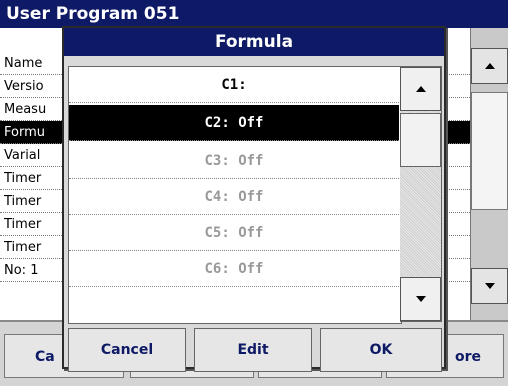 The image size is (508, 386). I want to click on scroll-down-button, so click(420, 299).